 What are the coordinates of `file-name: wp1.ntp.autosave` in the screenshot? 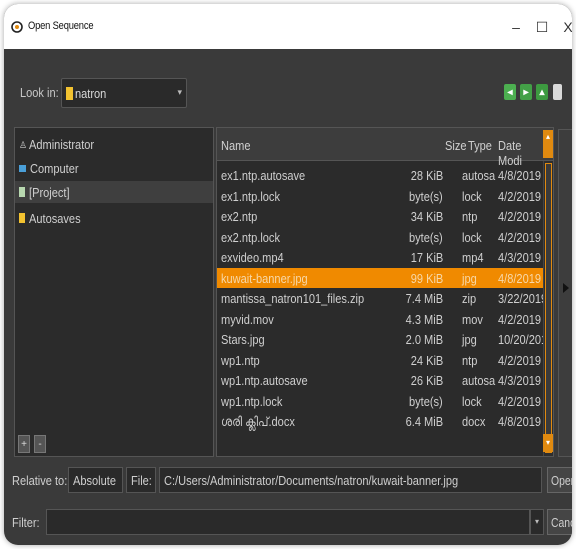 It's located at (264, 380).